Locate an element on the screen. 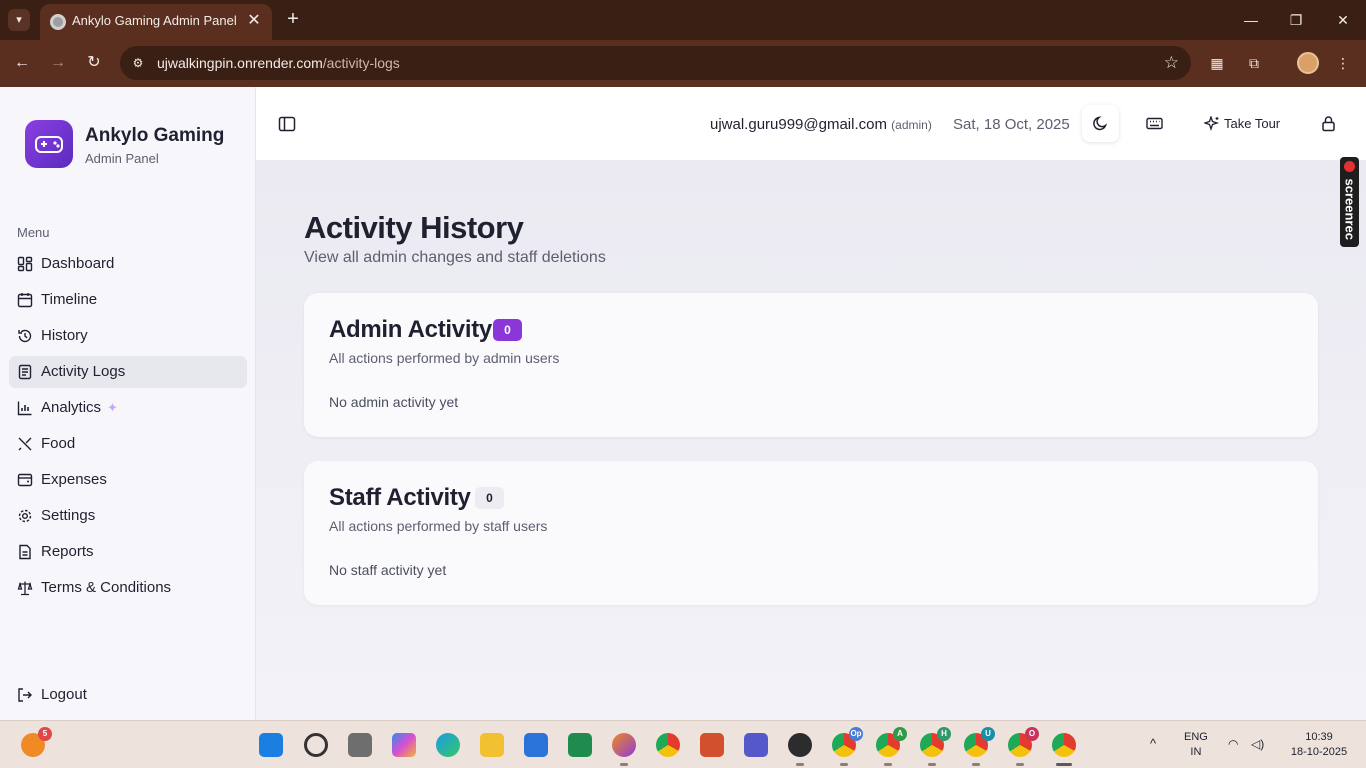  sidebar-item-analytics: Analytics ✦ is located at coordinates (128, 408).